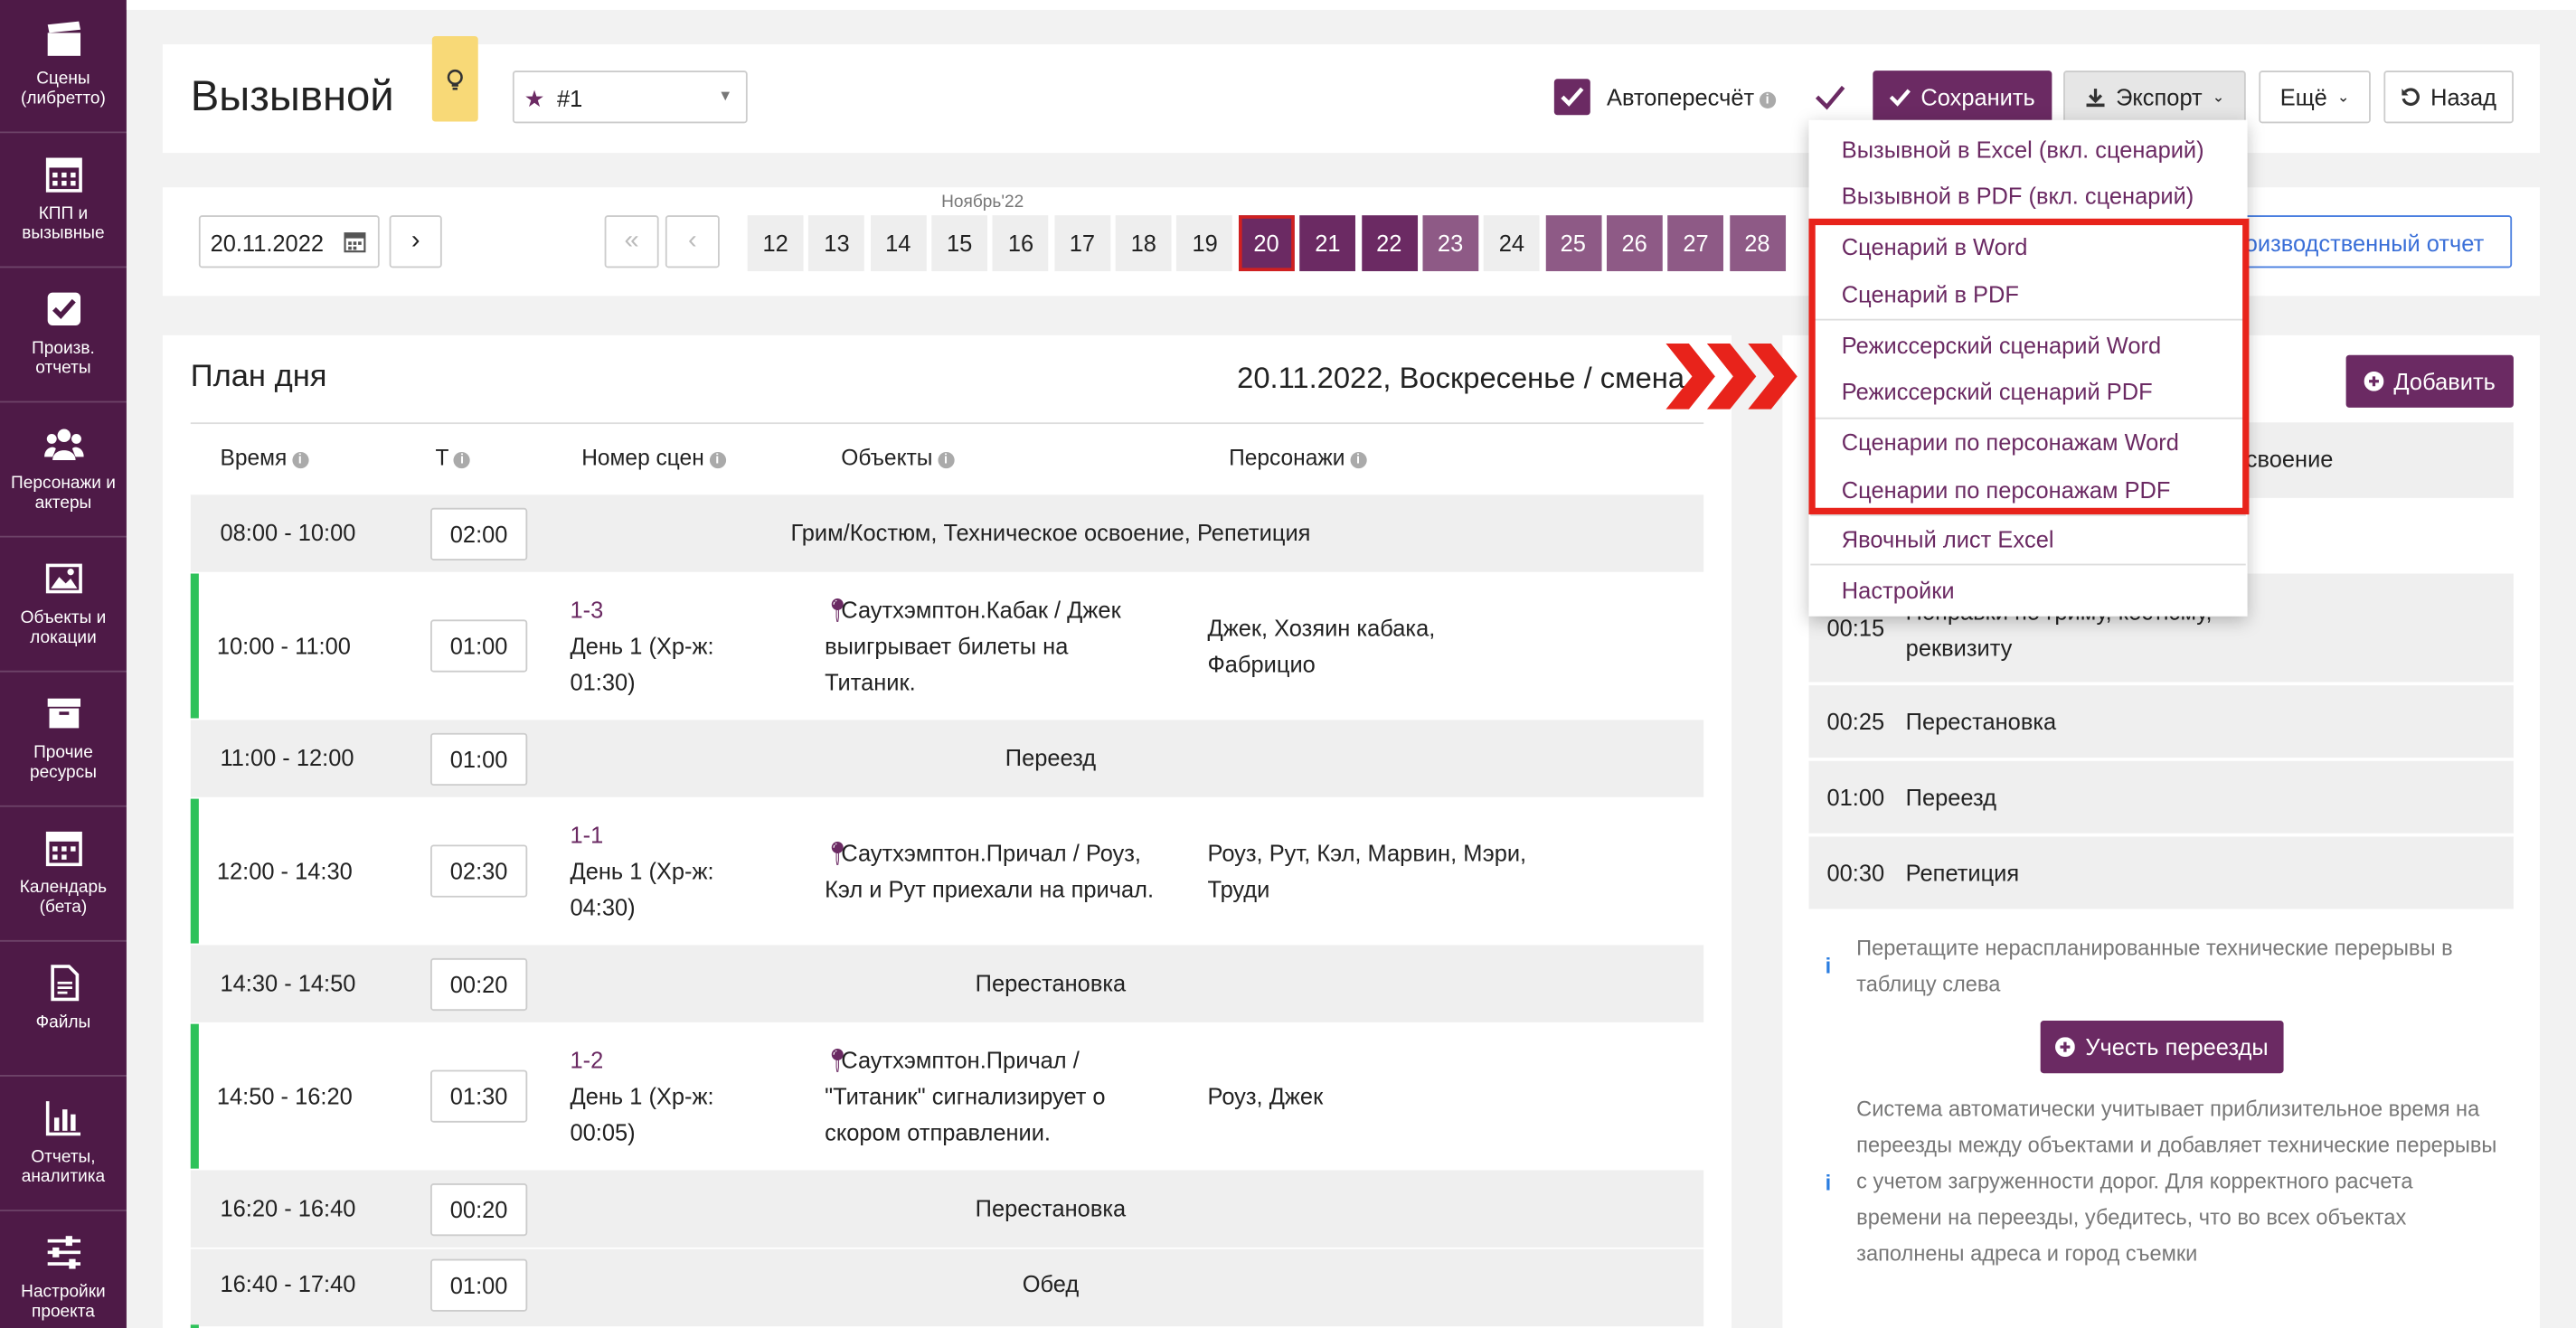  Describe the element at coordinates (2448, 98) in the screenshot. I see `back-button: Назад` at that location.